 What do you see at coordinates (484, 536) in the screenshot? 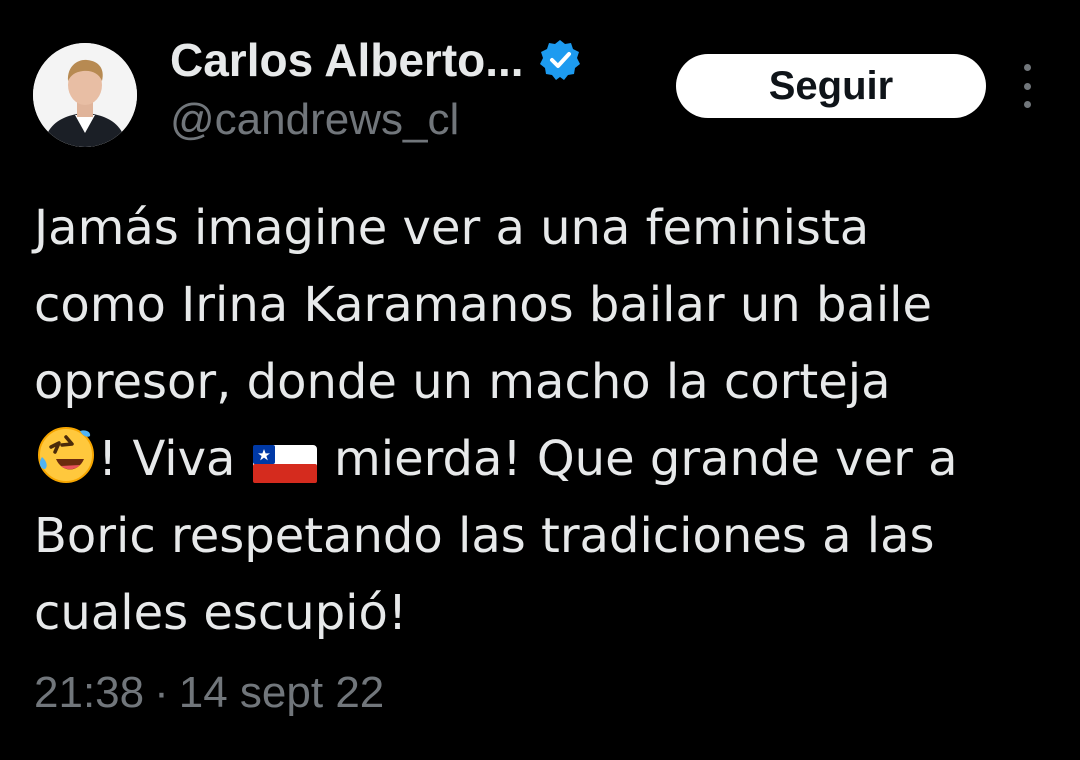
I see `tweet-line: Boric respetando las tradiciones a las` at bounding box center [484, 536].